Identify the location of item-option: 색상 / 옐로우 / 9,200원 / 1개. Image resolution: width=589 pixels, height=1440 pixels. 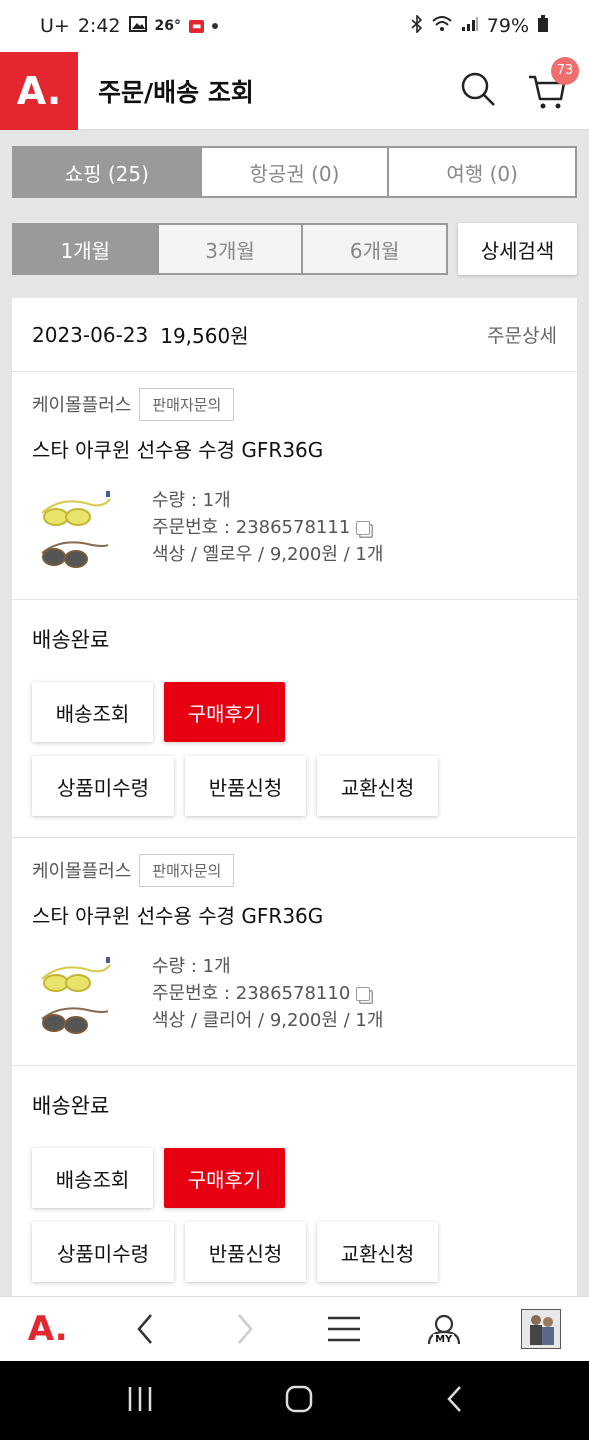
(268, 554).